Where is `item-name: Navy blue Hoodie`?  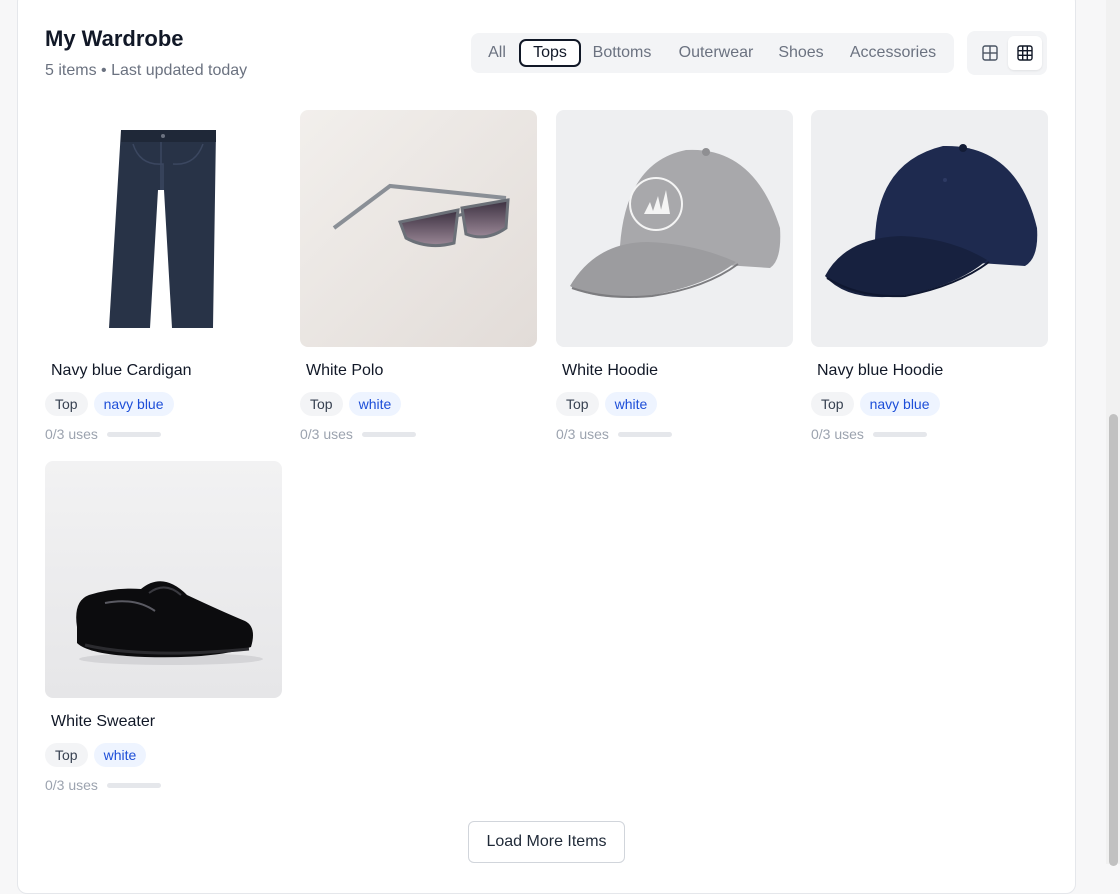 item-name: Navy blue Hoodie is located at coordinates (880, 370).